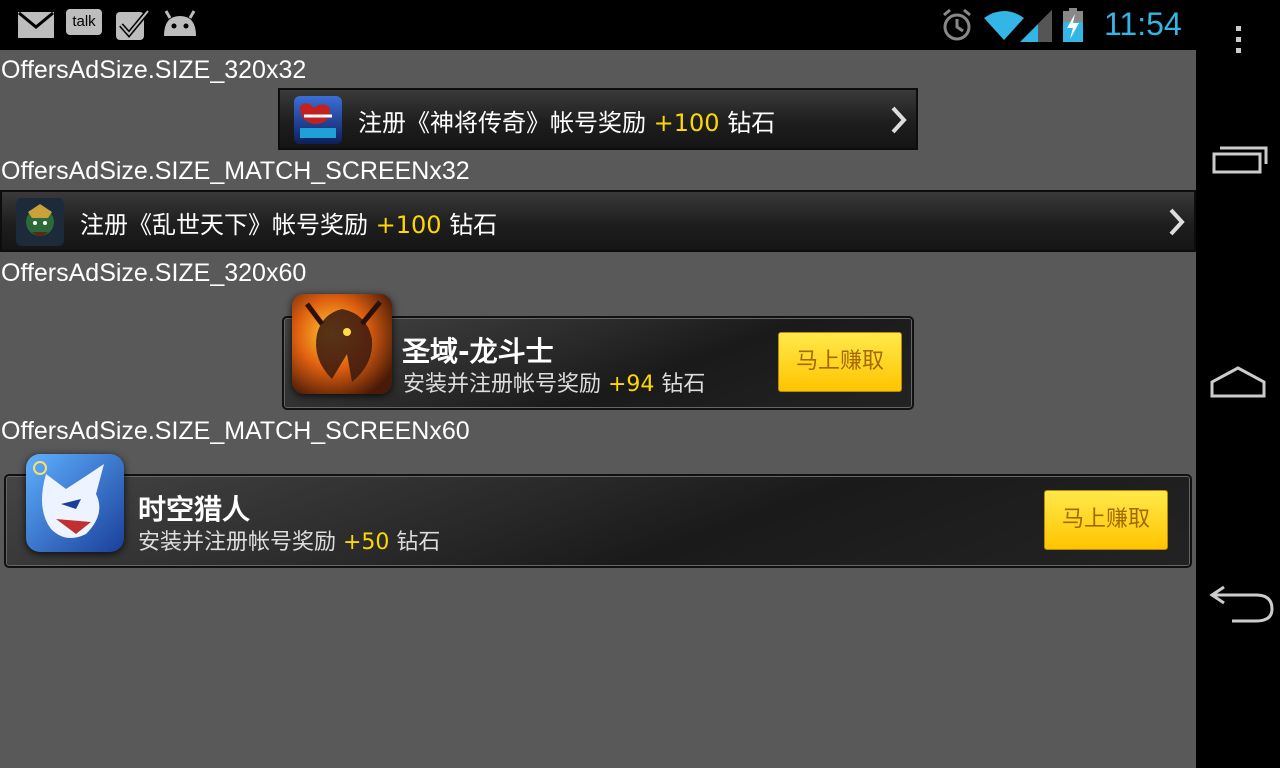 The width and height of the screenshot is (1280, 768). I want to click on ad-banner-320x32: 注册《神将传奇》帐号奖励 +100 钻石, so click(598, 119).